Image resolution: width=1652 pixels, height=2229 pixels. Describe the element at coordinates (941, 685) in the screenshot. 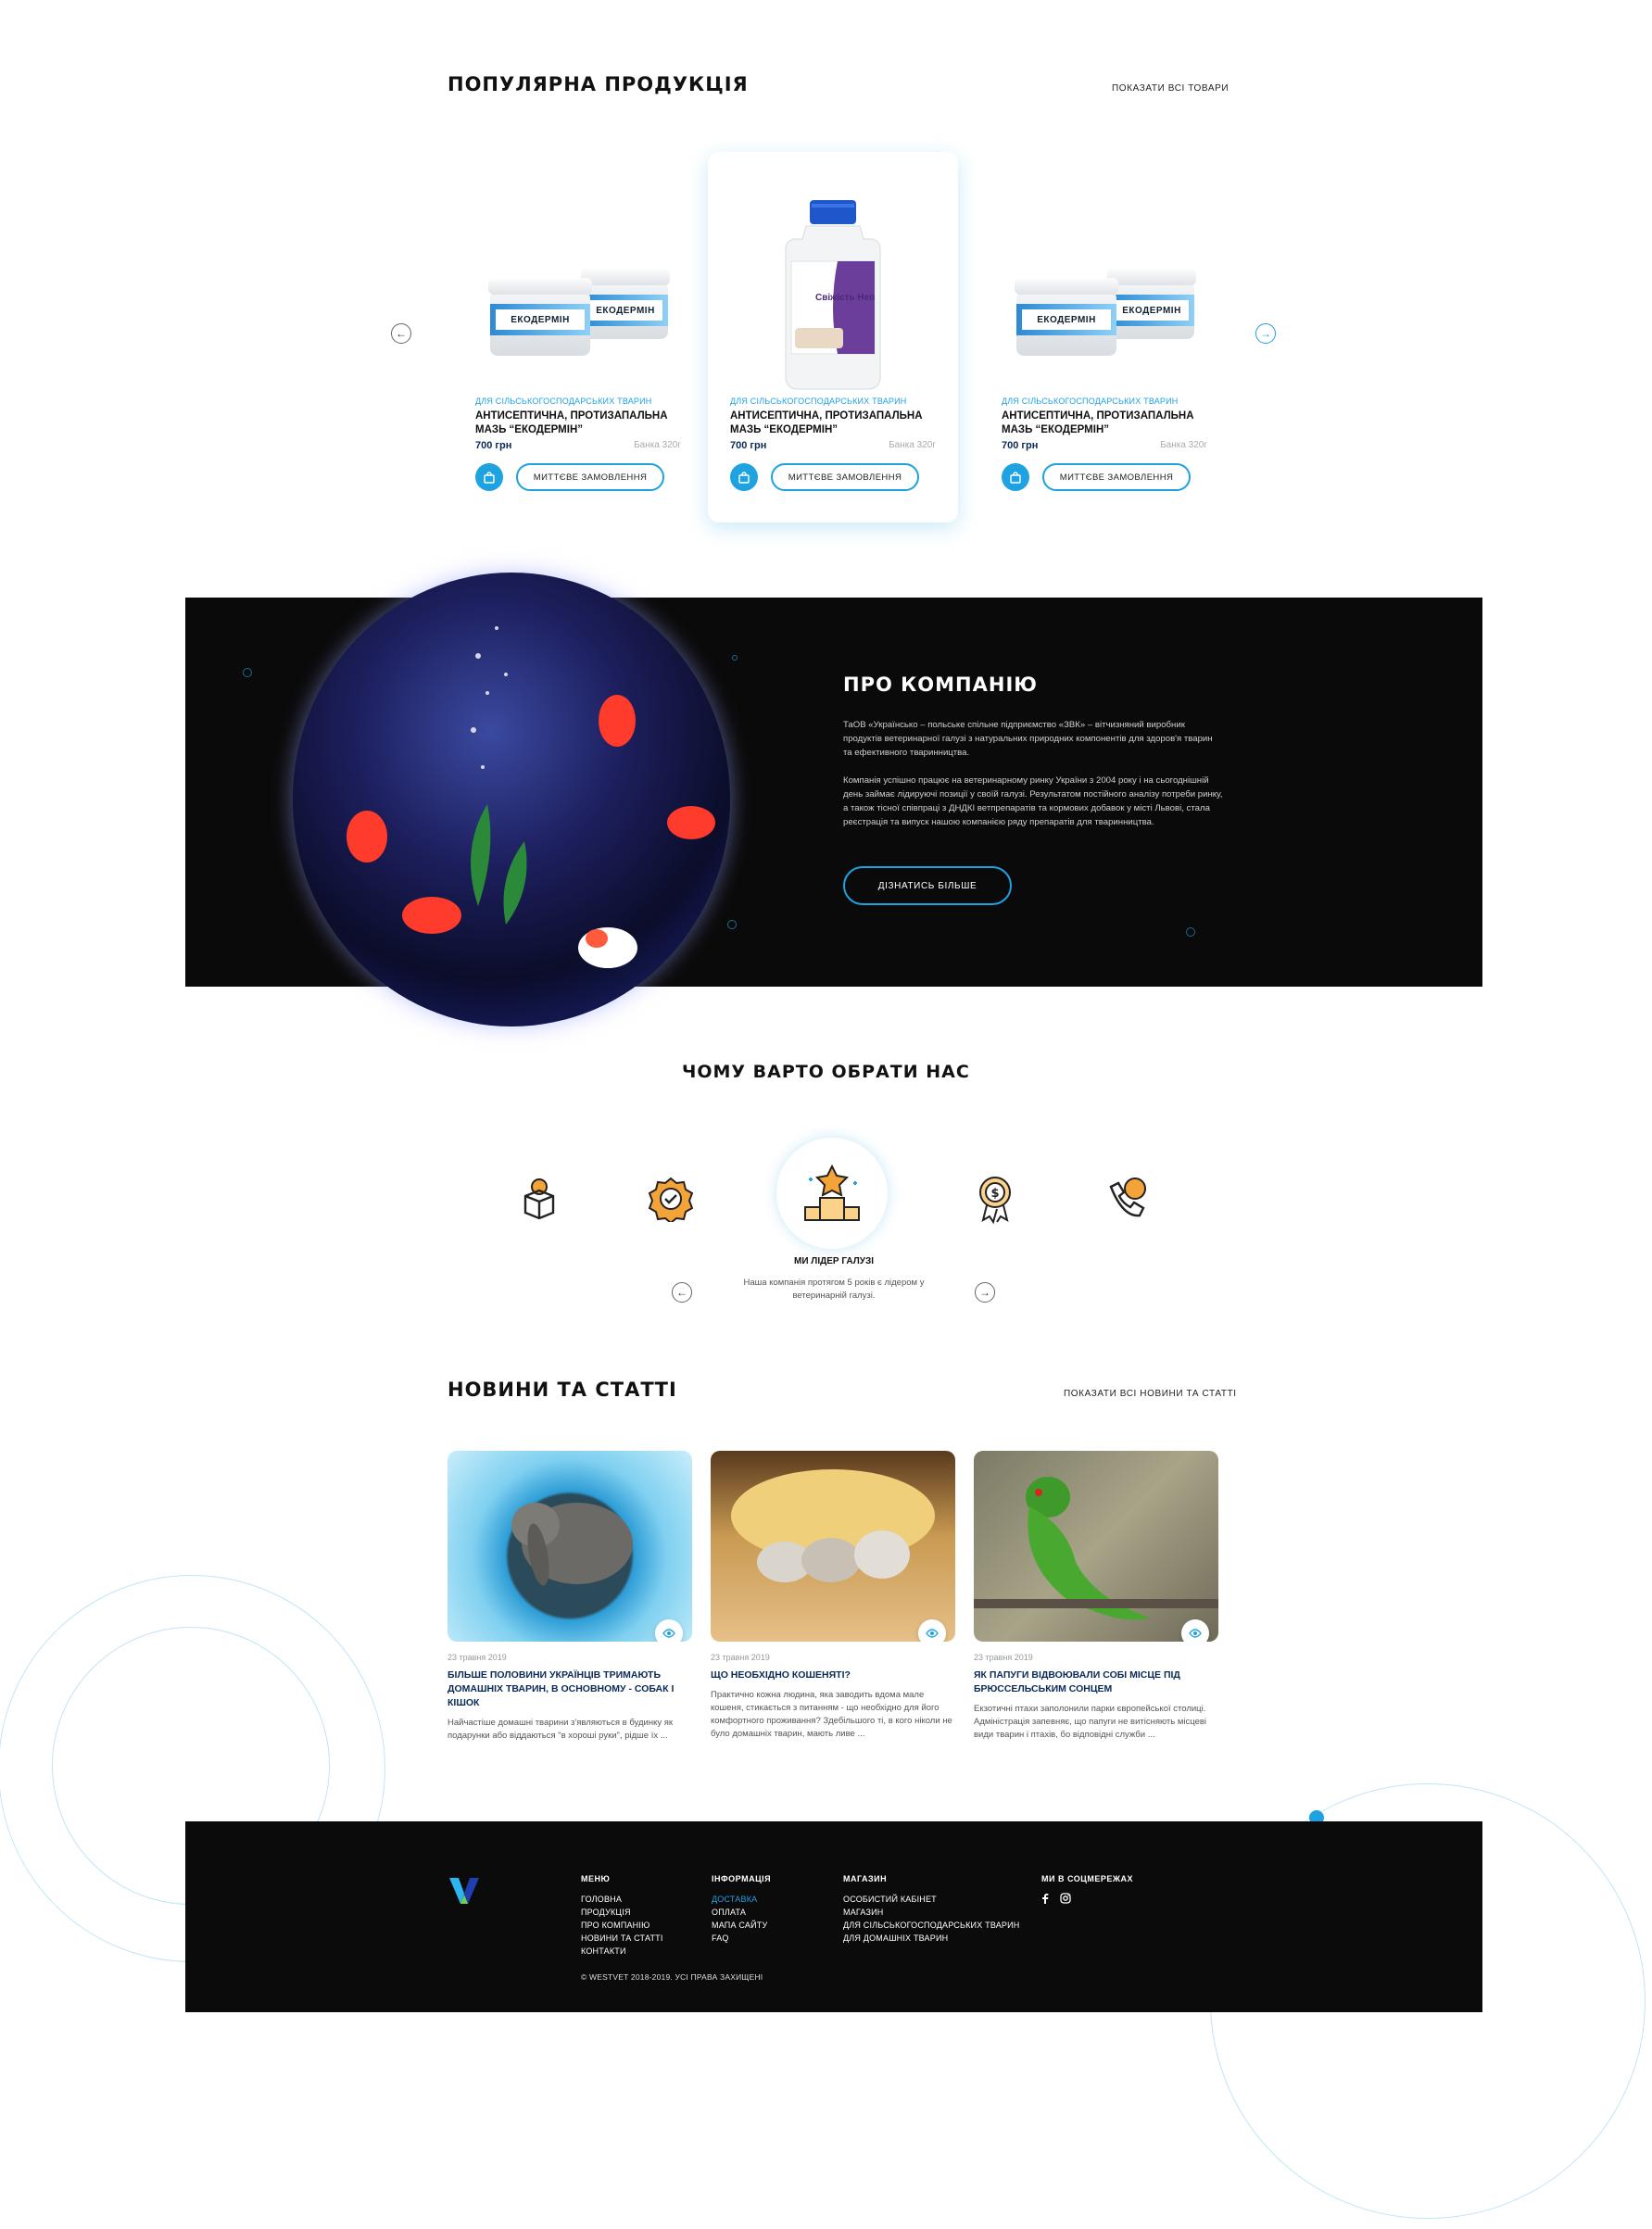

I see `about-title: ПРО КОМПАНІЮ` at that location.